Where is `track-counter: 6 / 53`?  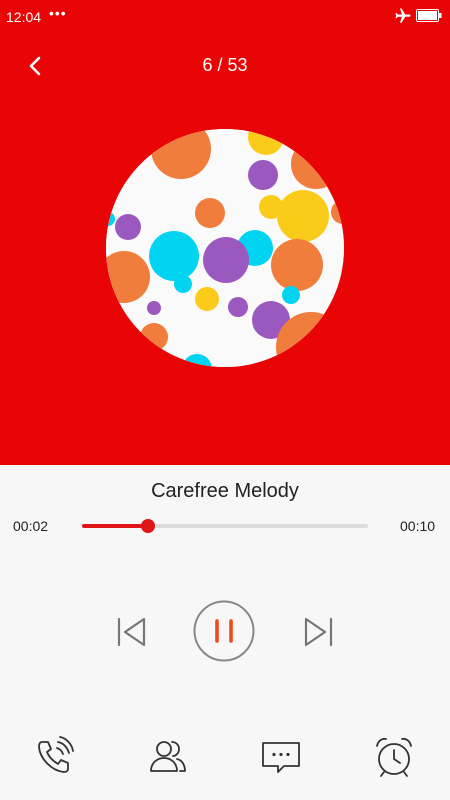
track-counter: 6 / 53 is located at coordinates (225, 65).